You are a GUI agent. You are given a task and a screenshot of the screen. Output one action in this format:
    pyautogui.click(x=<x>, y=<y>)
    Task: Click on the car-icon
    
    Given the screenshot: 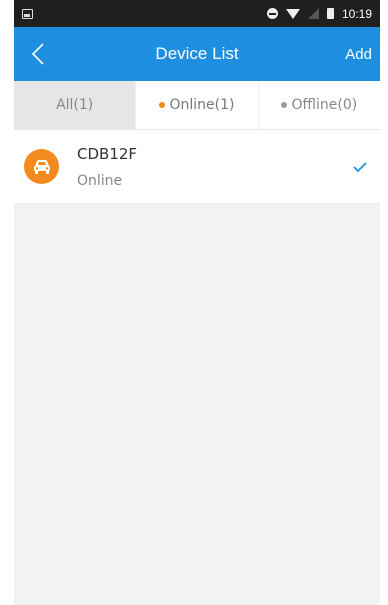 What is the action you would take?
    pyautogui.click(x=41, y=166)
    